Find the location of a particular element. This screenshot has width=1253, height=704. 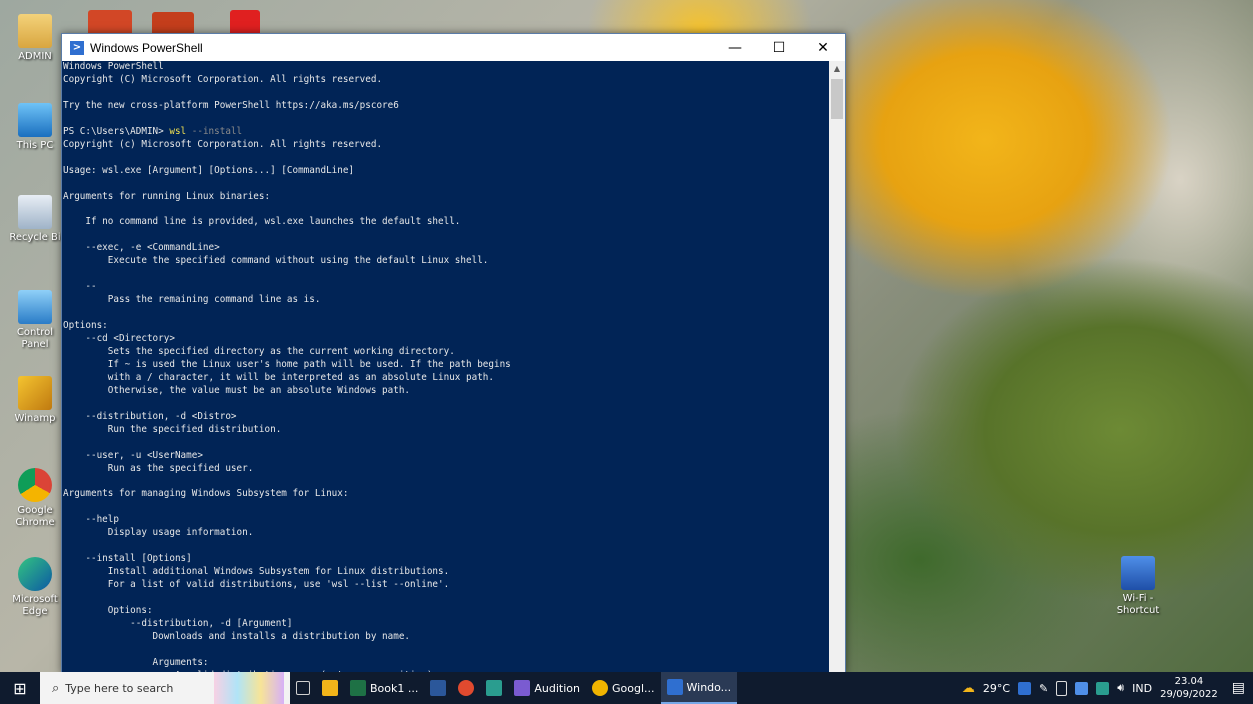

close-button: ✕ is located at coordinates (823, 48).